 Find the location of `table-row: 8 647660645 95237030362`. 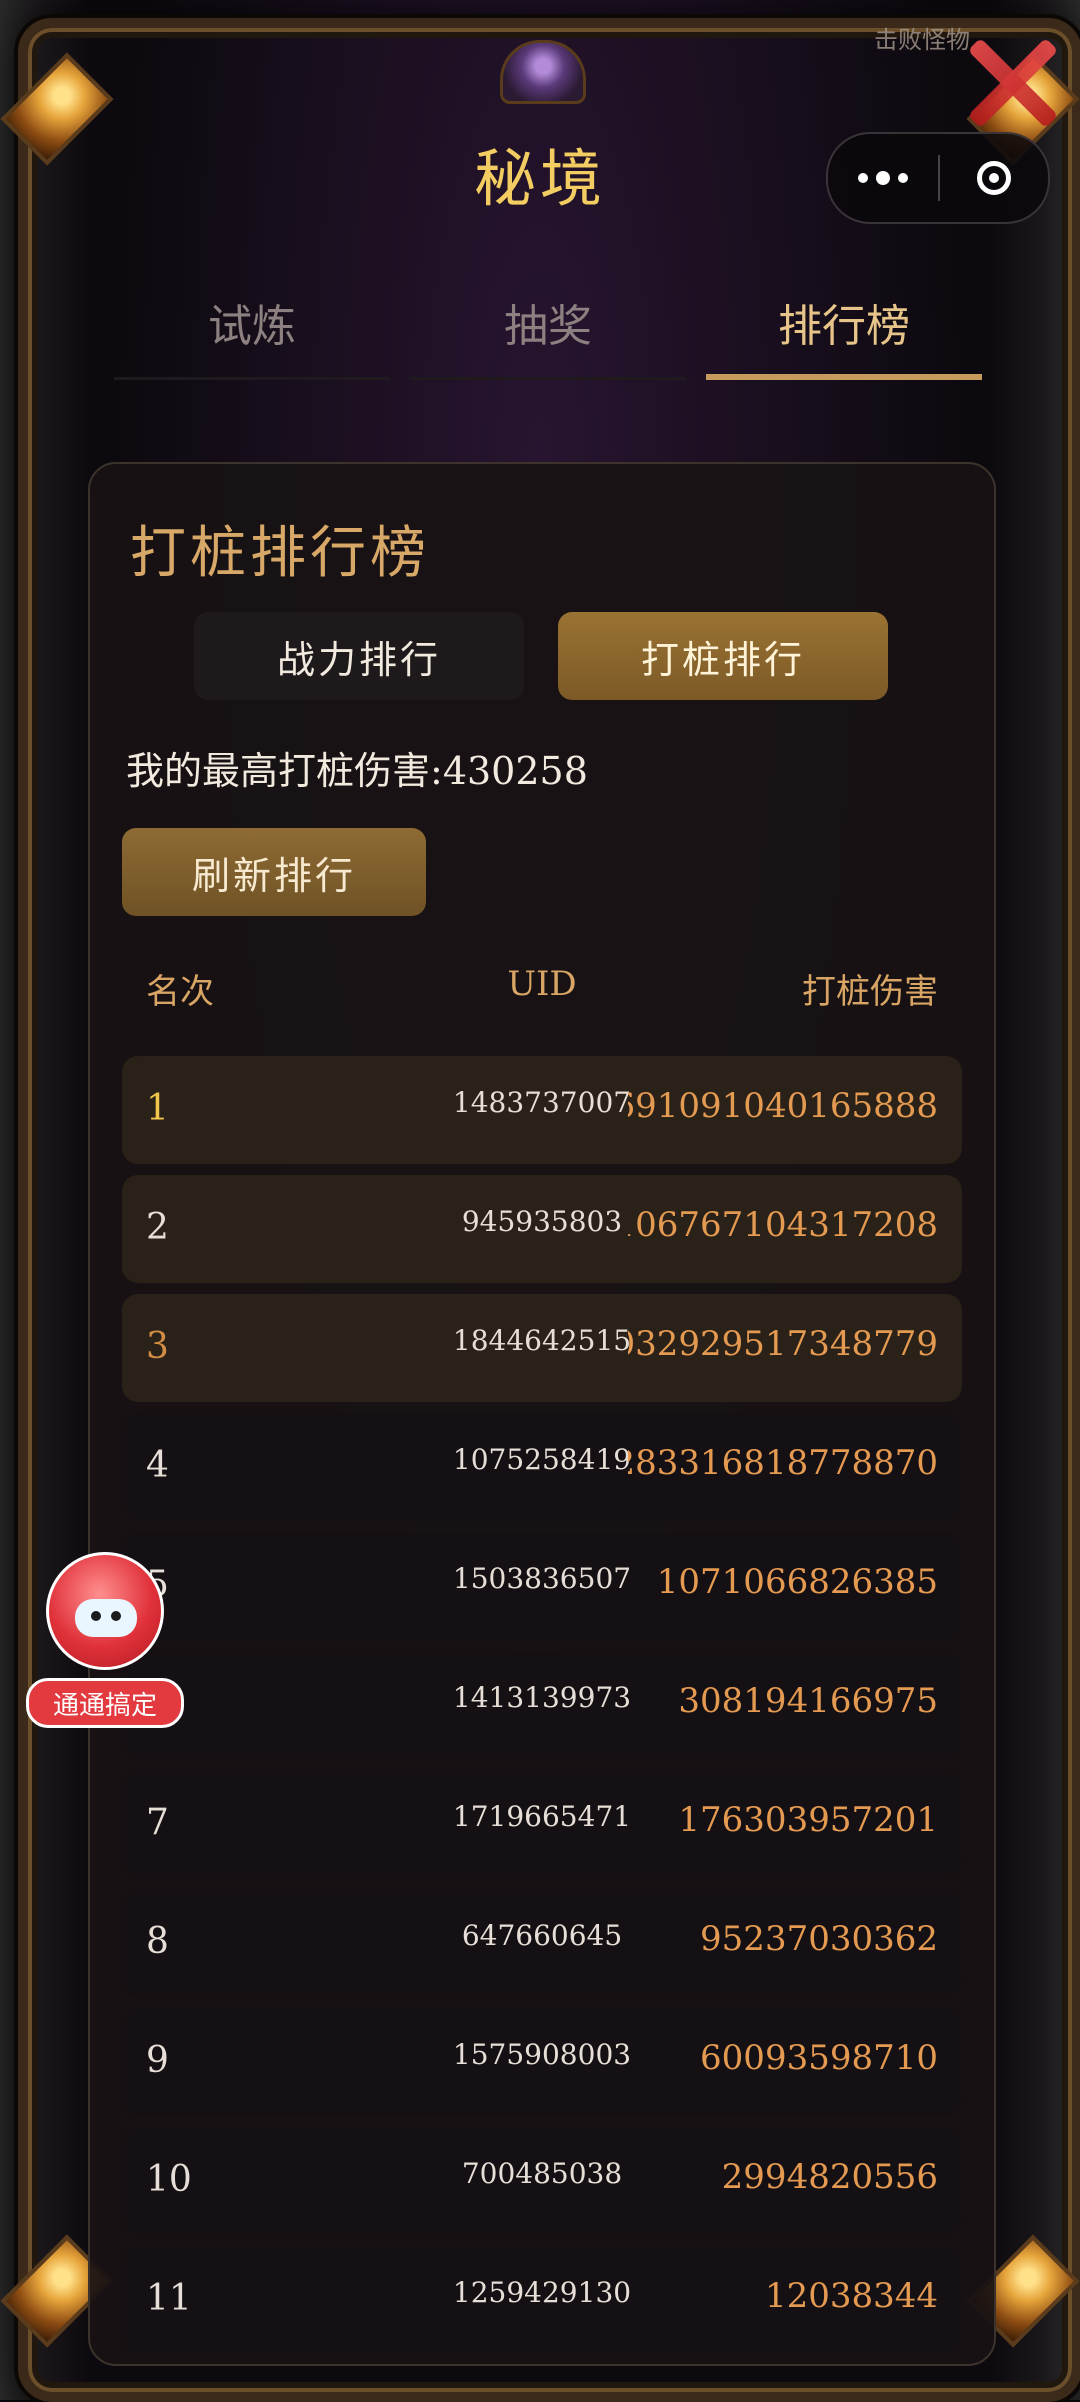

table-row: 8 647660645 95237030362 is located at coordinates (542, 1943).